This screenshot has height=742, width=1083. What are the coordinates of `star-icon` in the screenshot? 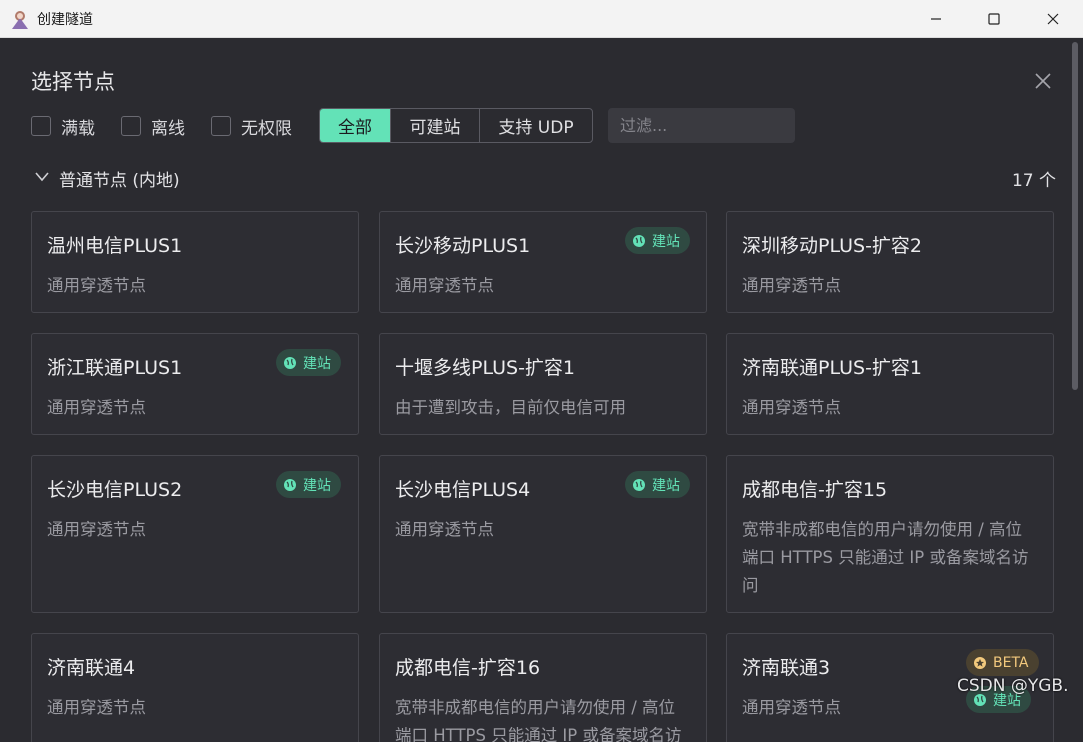 It's located at (980, 662).